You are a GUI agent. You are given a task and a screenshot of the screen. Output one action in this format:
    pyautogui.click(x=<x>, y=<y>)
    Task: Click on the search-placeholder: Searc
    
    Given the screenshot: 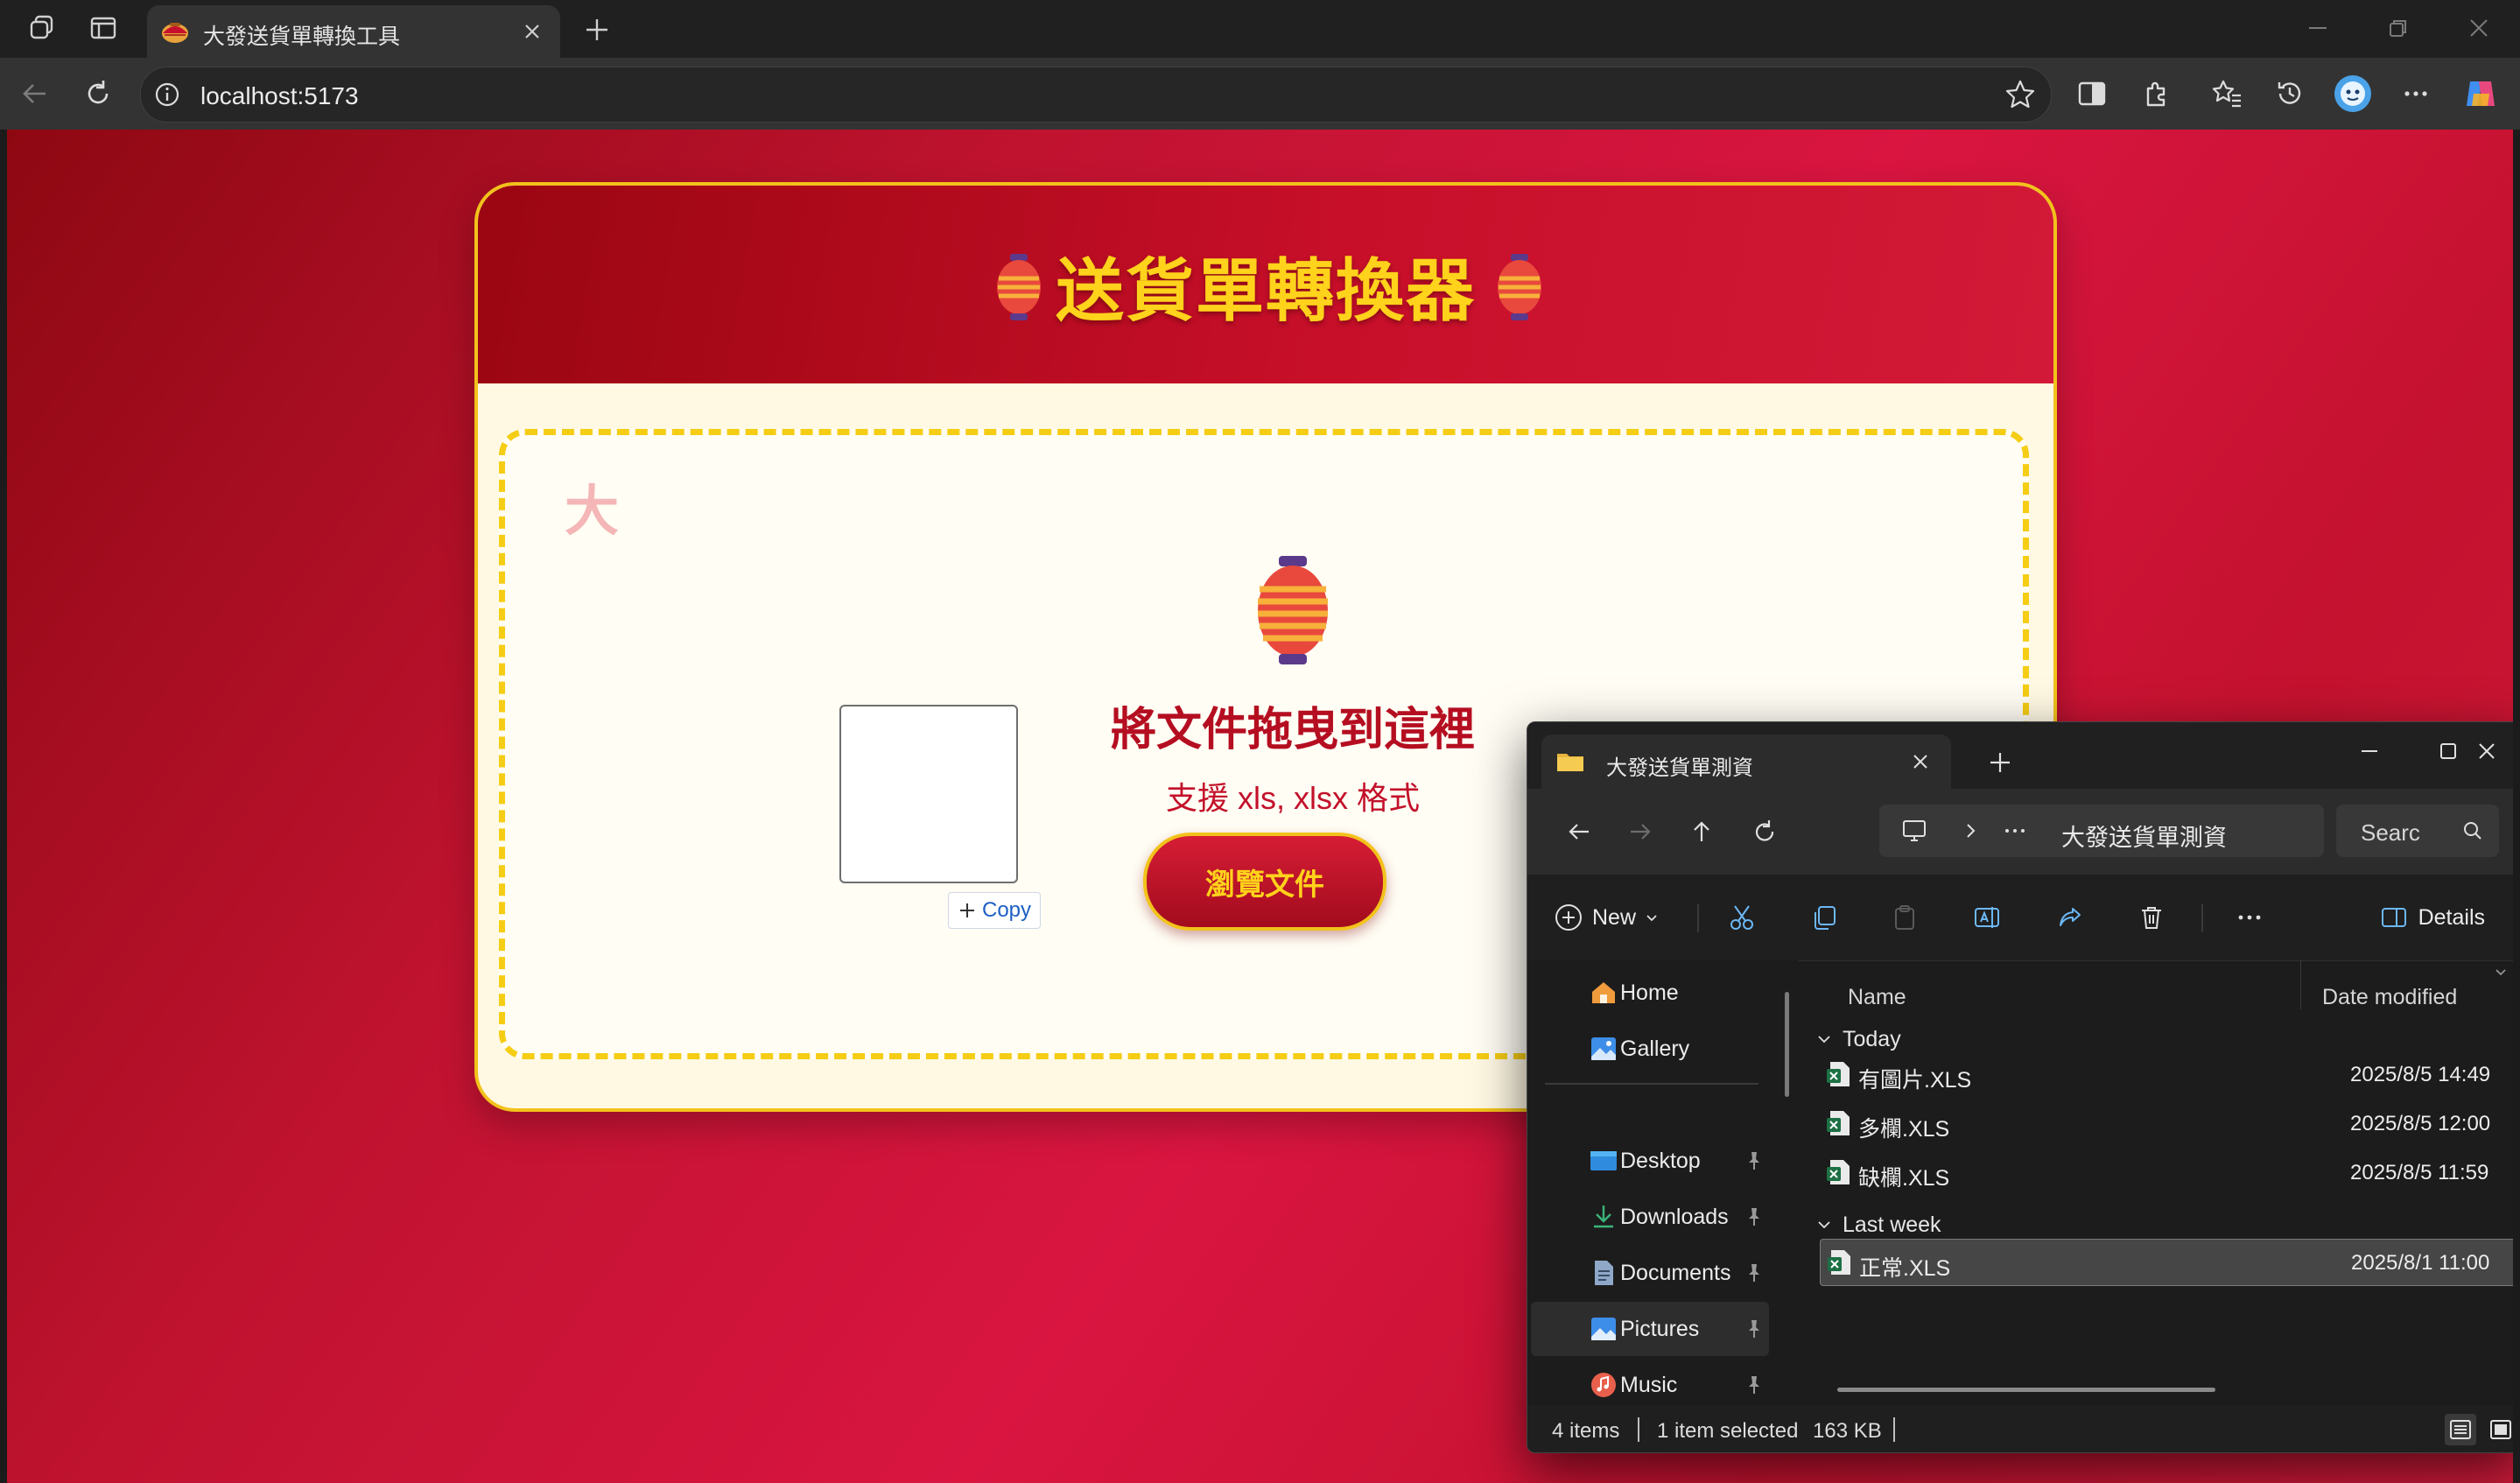 What is the action you would take?
    pyautogui.click(x=2390, y=832)
    